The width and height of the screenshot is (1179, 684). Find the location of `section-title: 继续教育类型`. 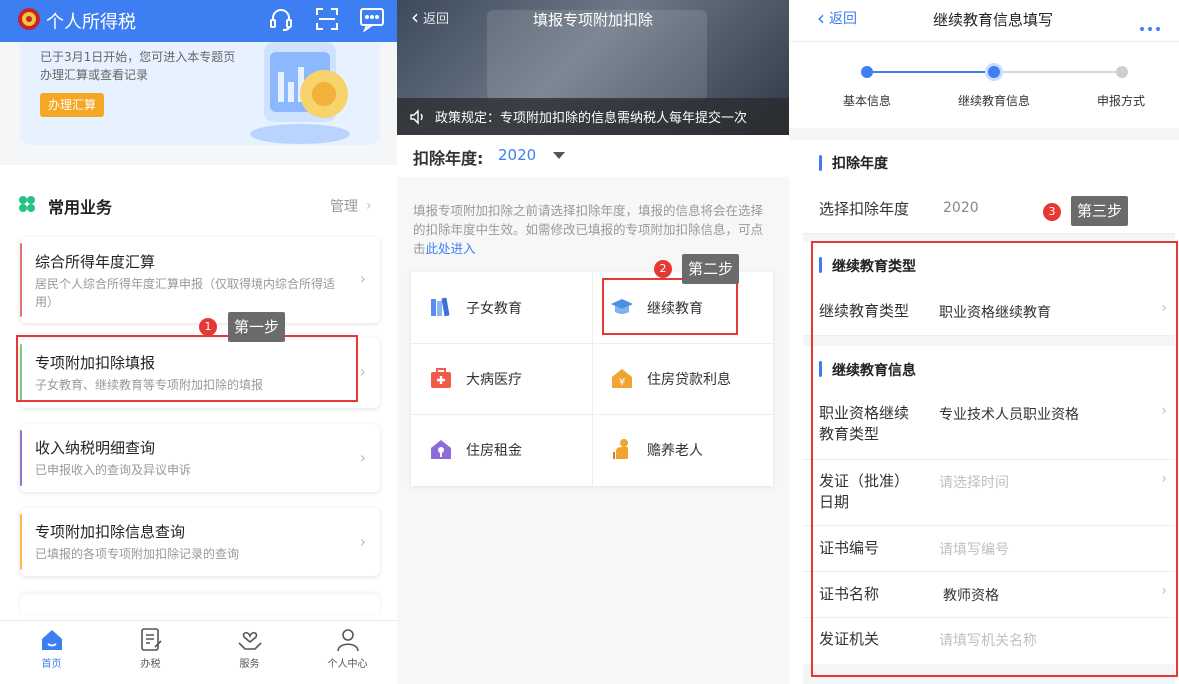

section-title: 继续教育类型 is located at coordinates (874, 267).